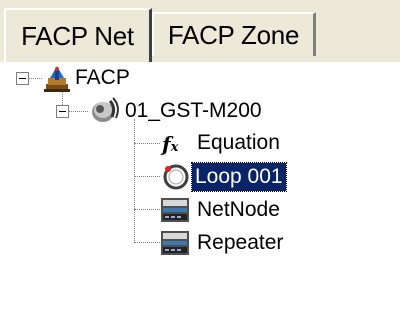 Image resolution: width=400 pixels, height=313 pixels. I want to click on function-fx-icon: fx, so click(170, 144).